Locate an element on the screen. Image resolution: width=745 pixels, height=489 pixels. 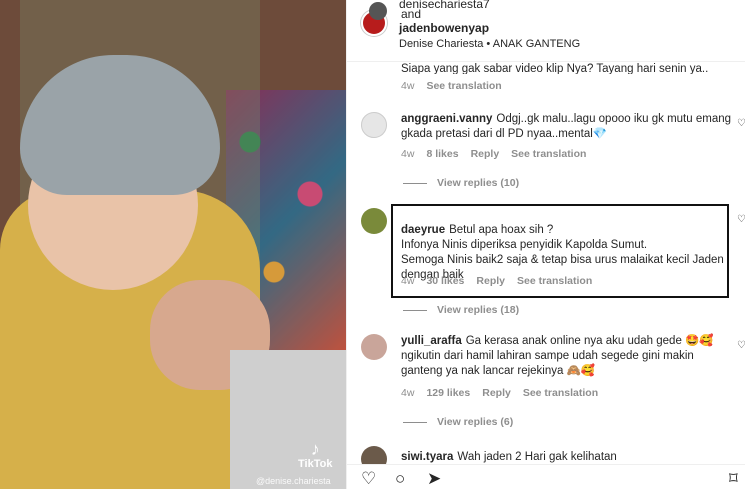
bookmark-icon: ⌑ is located at coordinates (733, 479).